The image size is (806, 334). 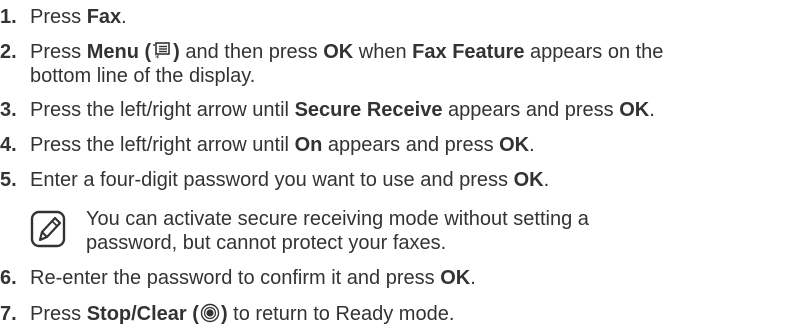 What do you see at coordinates (8, 278) in the screenshot?
I see `step-number: 6.` at bounding box center [8, 278].